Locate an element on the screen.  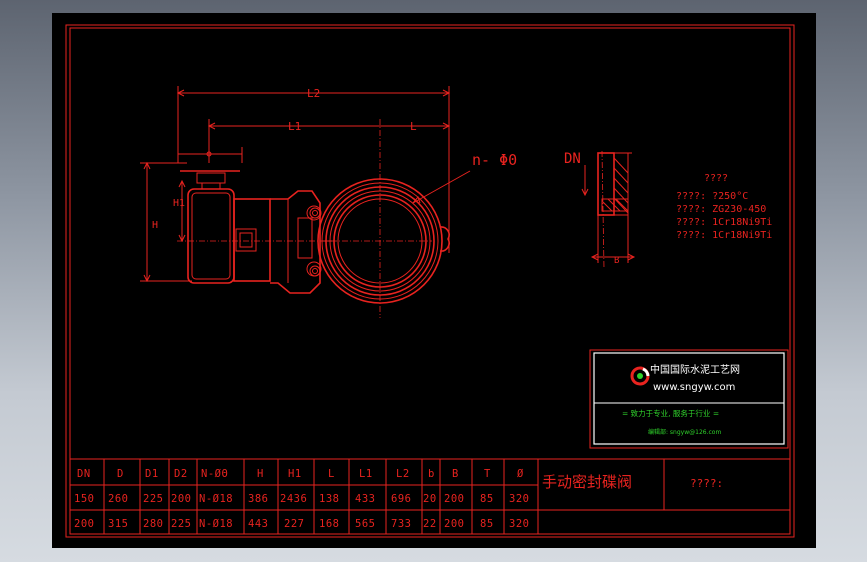
table-cell: 696 is located at coordinates (401, 499).